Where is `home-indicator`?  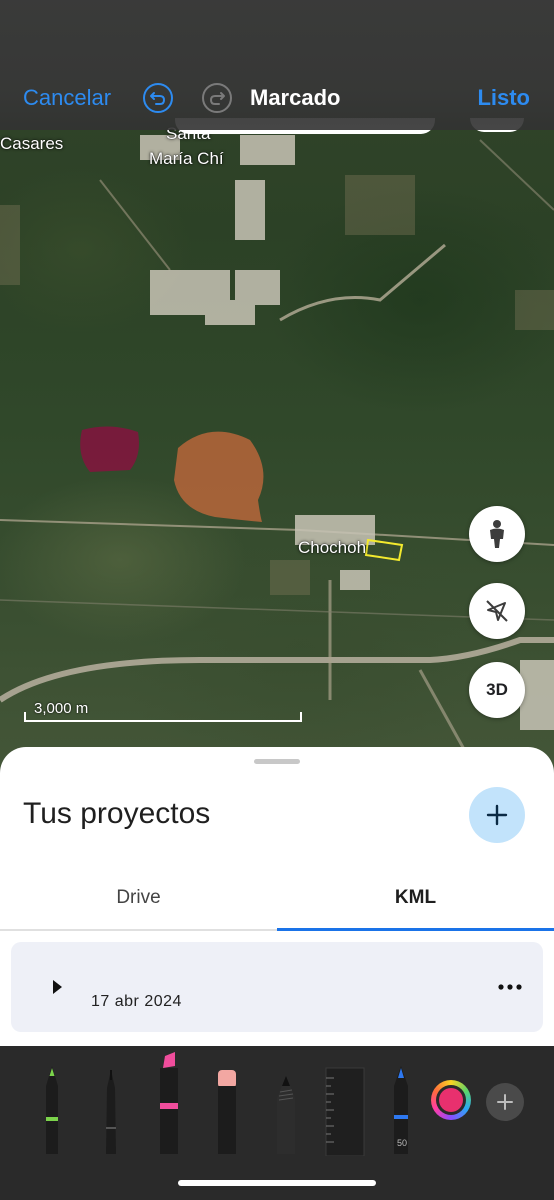 home-indicator is located at coordinates (277, 1183).